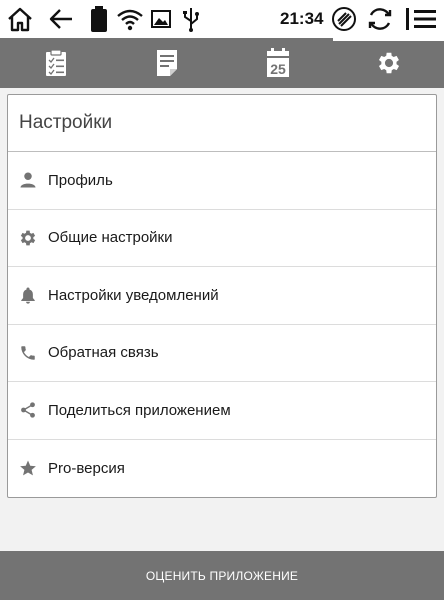 Image resolution: width=444 pixels, height=600 pixels. What do you see at coordinates (278, 69) in the screenshot?
I see `calendar-day-number: 25` at bounding box center [278, 69].